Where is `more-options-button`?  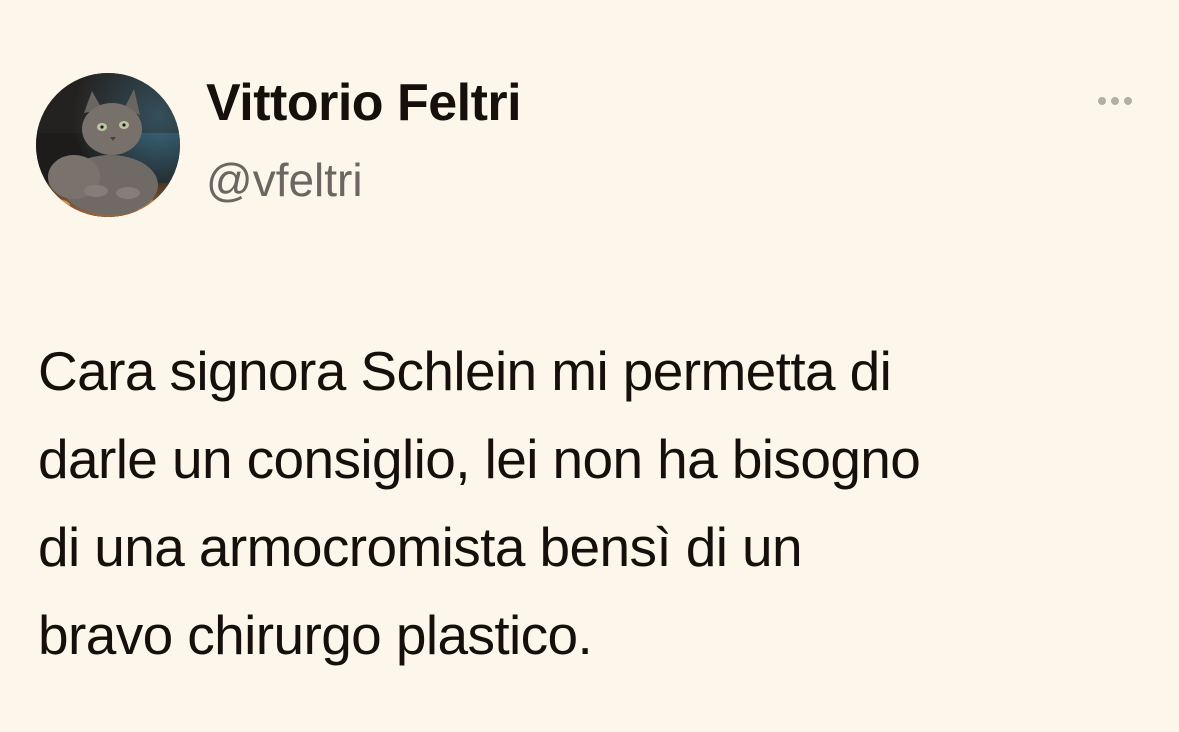 more-options-button is located at coordinates (1115, 101).